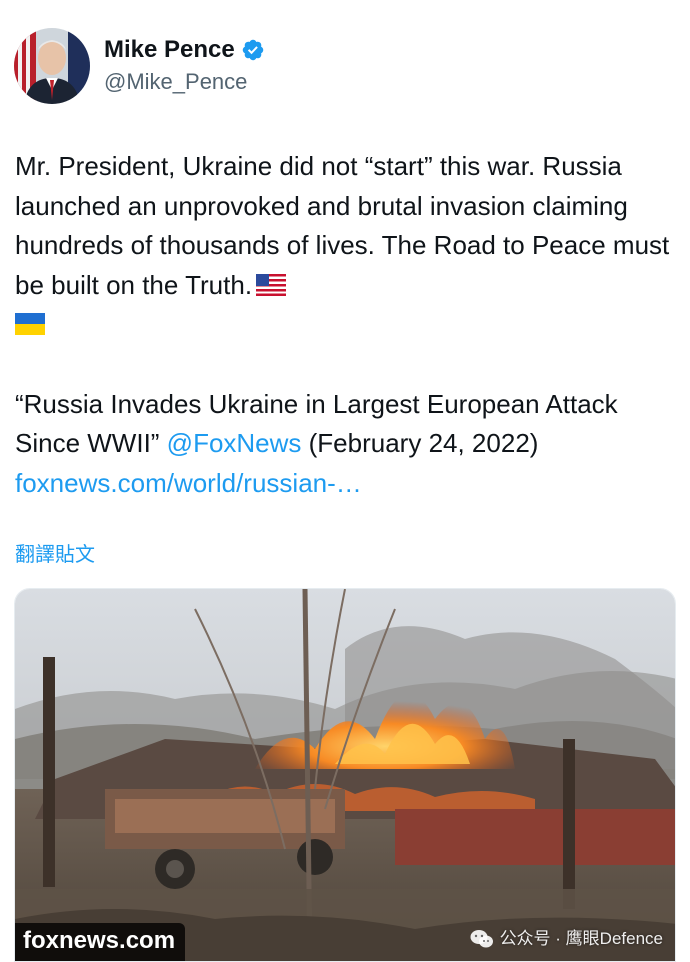  What do you see at coordinates (420, 443) in the screenshot?
I see `date-text: (February 24, 2022)` at bounding box center [420, 443].